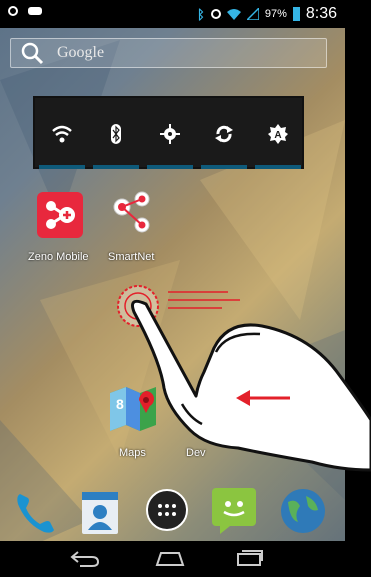  I want to click on gamepad-icon, so click(35, 11).